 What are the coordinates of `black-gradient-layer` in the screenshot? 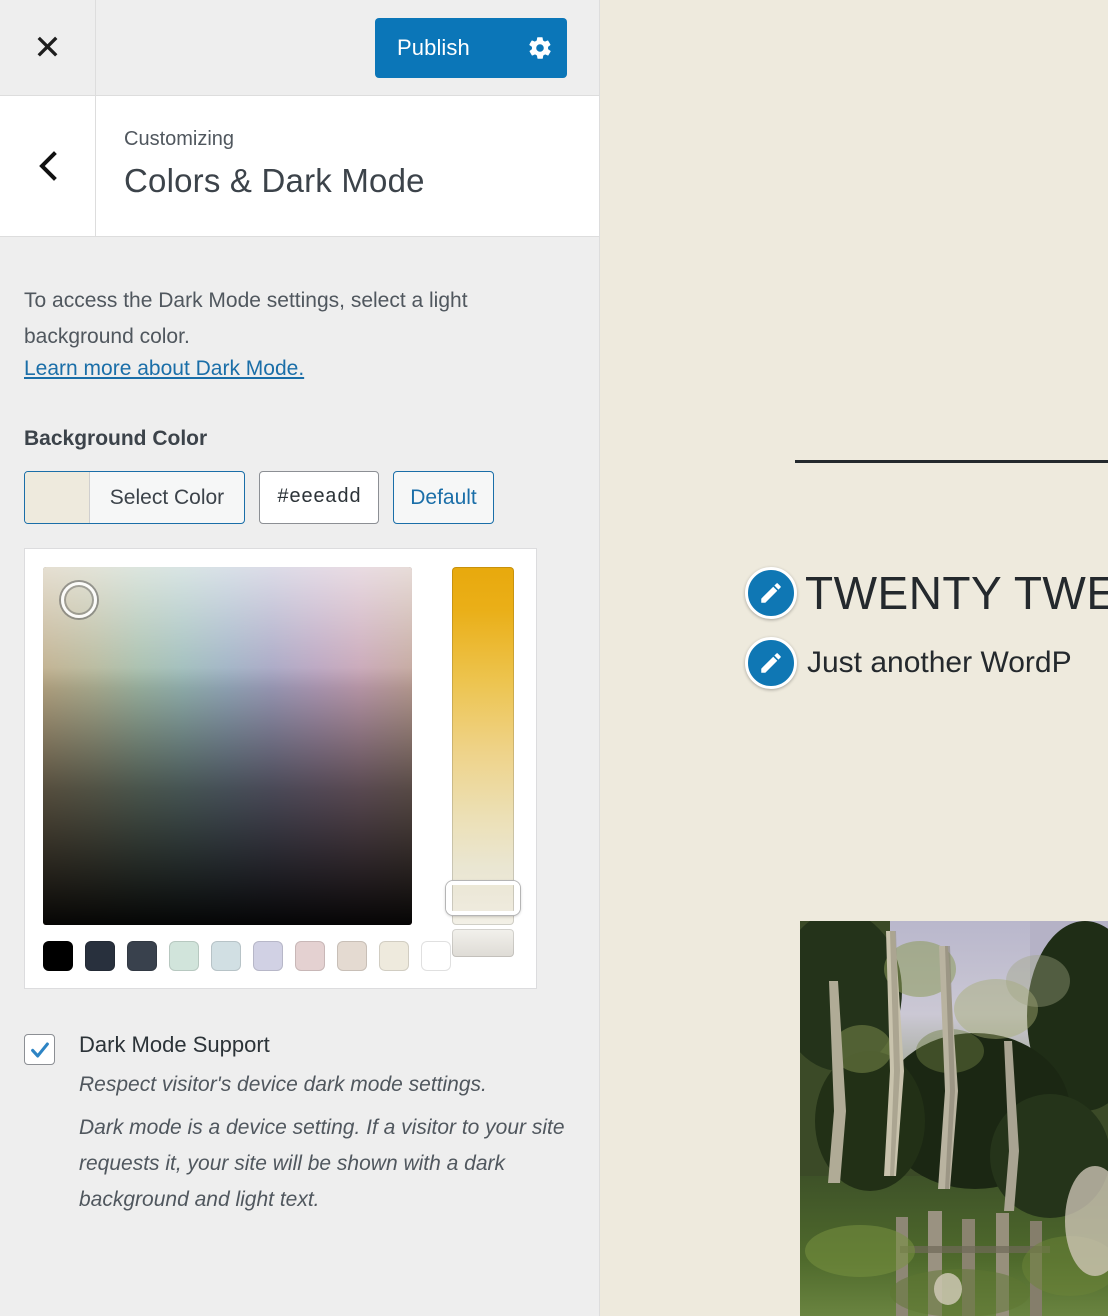 It's located at (227, 746).